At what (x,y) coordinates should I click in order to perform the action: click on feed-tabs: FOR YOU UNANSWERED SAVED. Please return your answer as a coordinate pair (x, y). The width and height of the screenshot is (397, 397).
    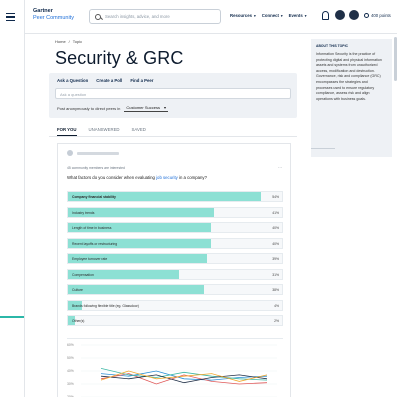
    Looking at the image, I should click on (101, 131).